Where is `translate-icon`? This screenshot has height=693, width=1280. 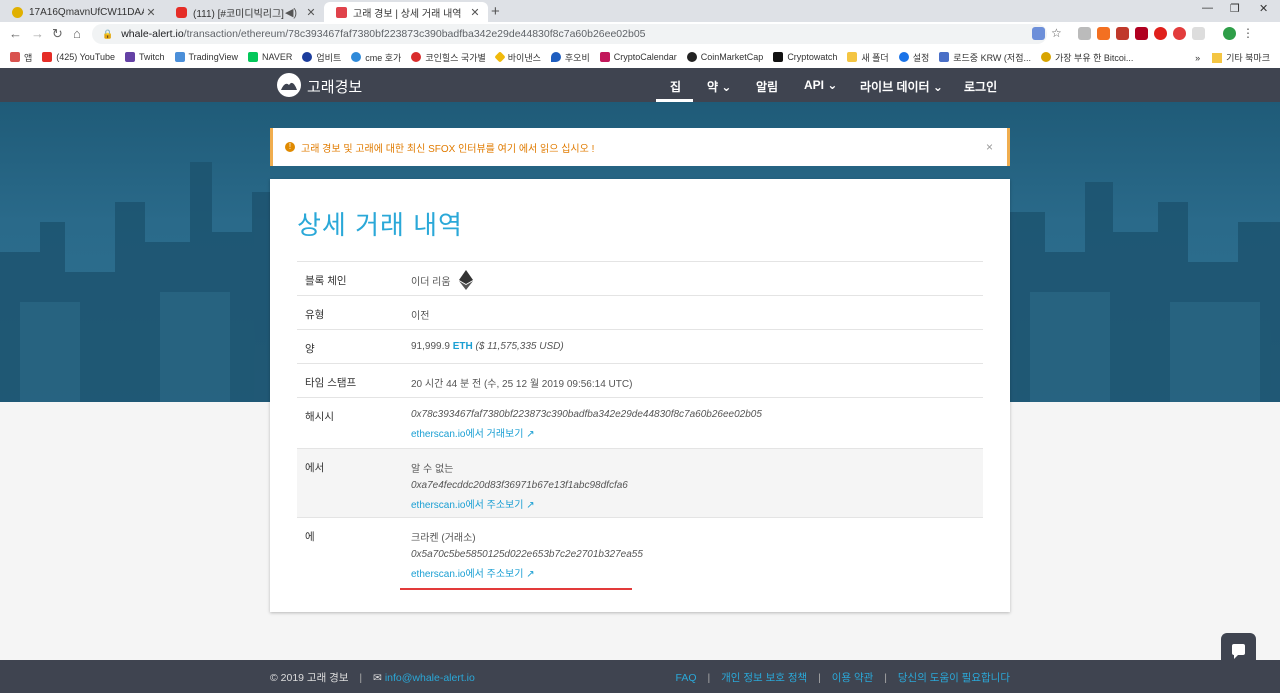 translate-icon is located at coordinates (1038, 33).